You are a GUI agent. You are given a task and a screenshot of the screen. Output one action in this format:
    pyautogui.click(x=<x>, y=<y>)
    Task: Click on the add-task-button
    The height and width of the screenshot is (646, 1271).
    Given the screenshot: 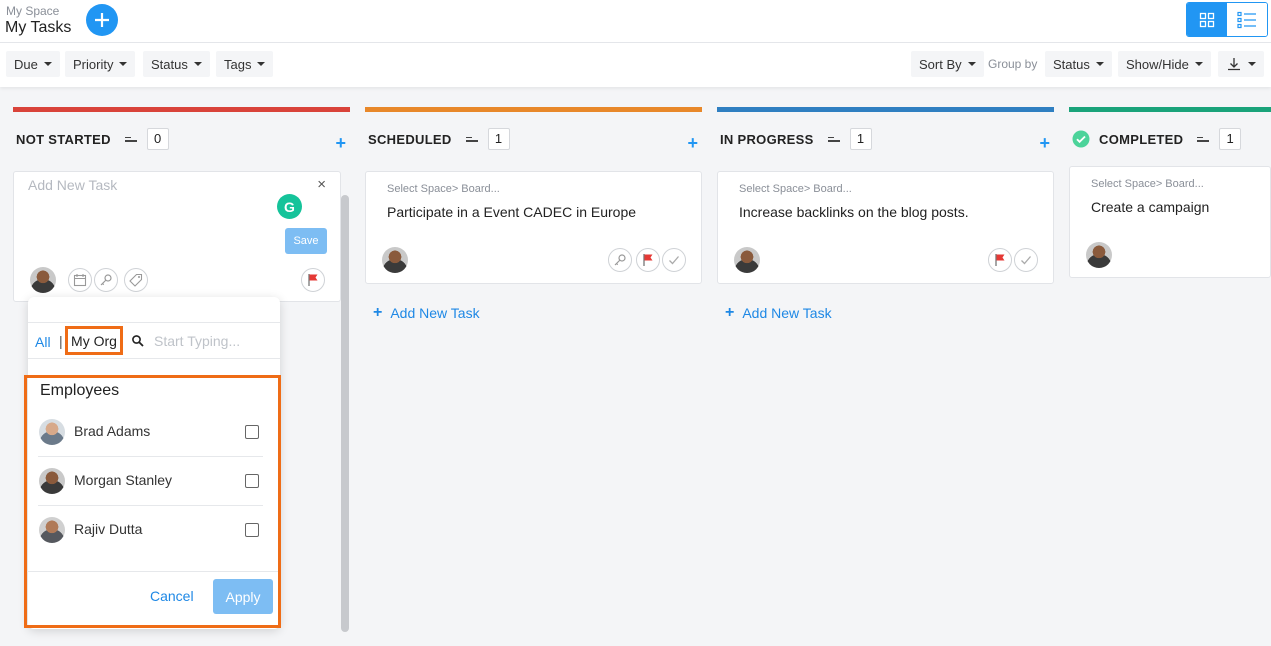 What is the action you would take?
    pyautogui.click(x=102, y=20)
    